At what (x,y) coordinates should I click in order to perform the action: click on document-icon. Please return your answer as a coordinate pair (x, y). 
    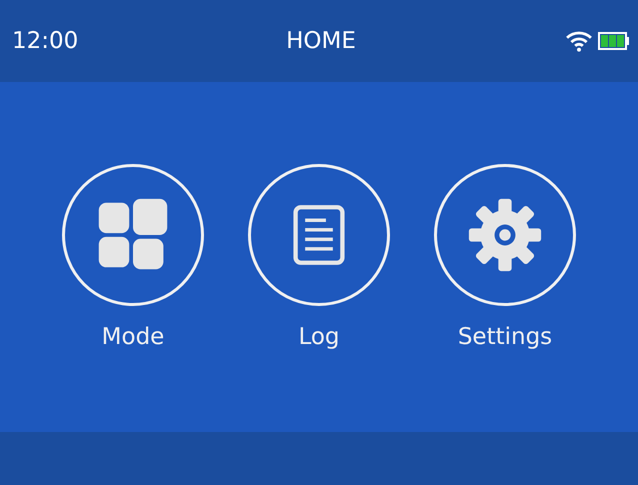
    Looking at the image, I should click on (319, 235).